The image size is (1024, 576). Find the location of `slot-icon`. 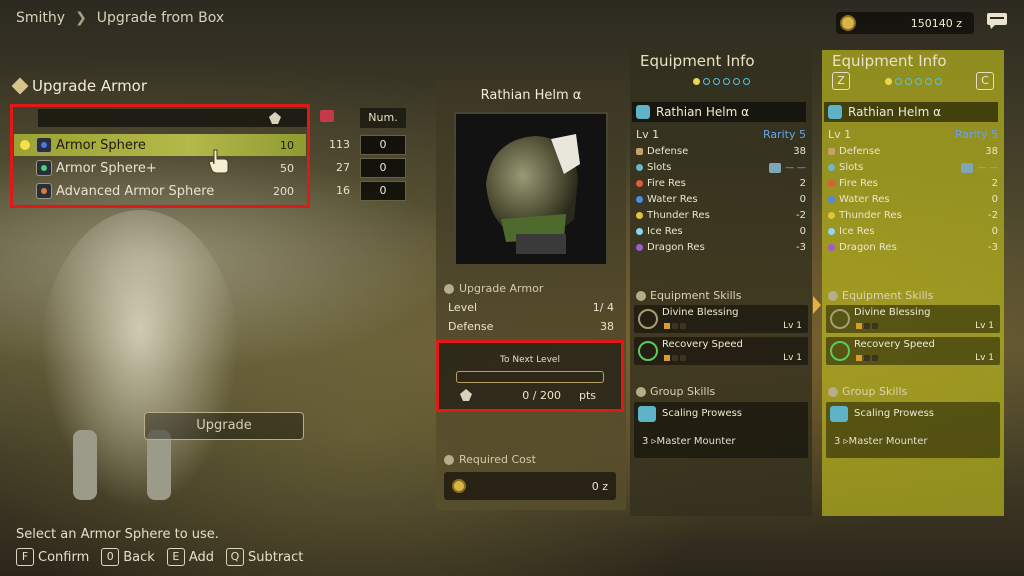

slot-icon is located at coordinates (831, 167).